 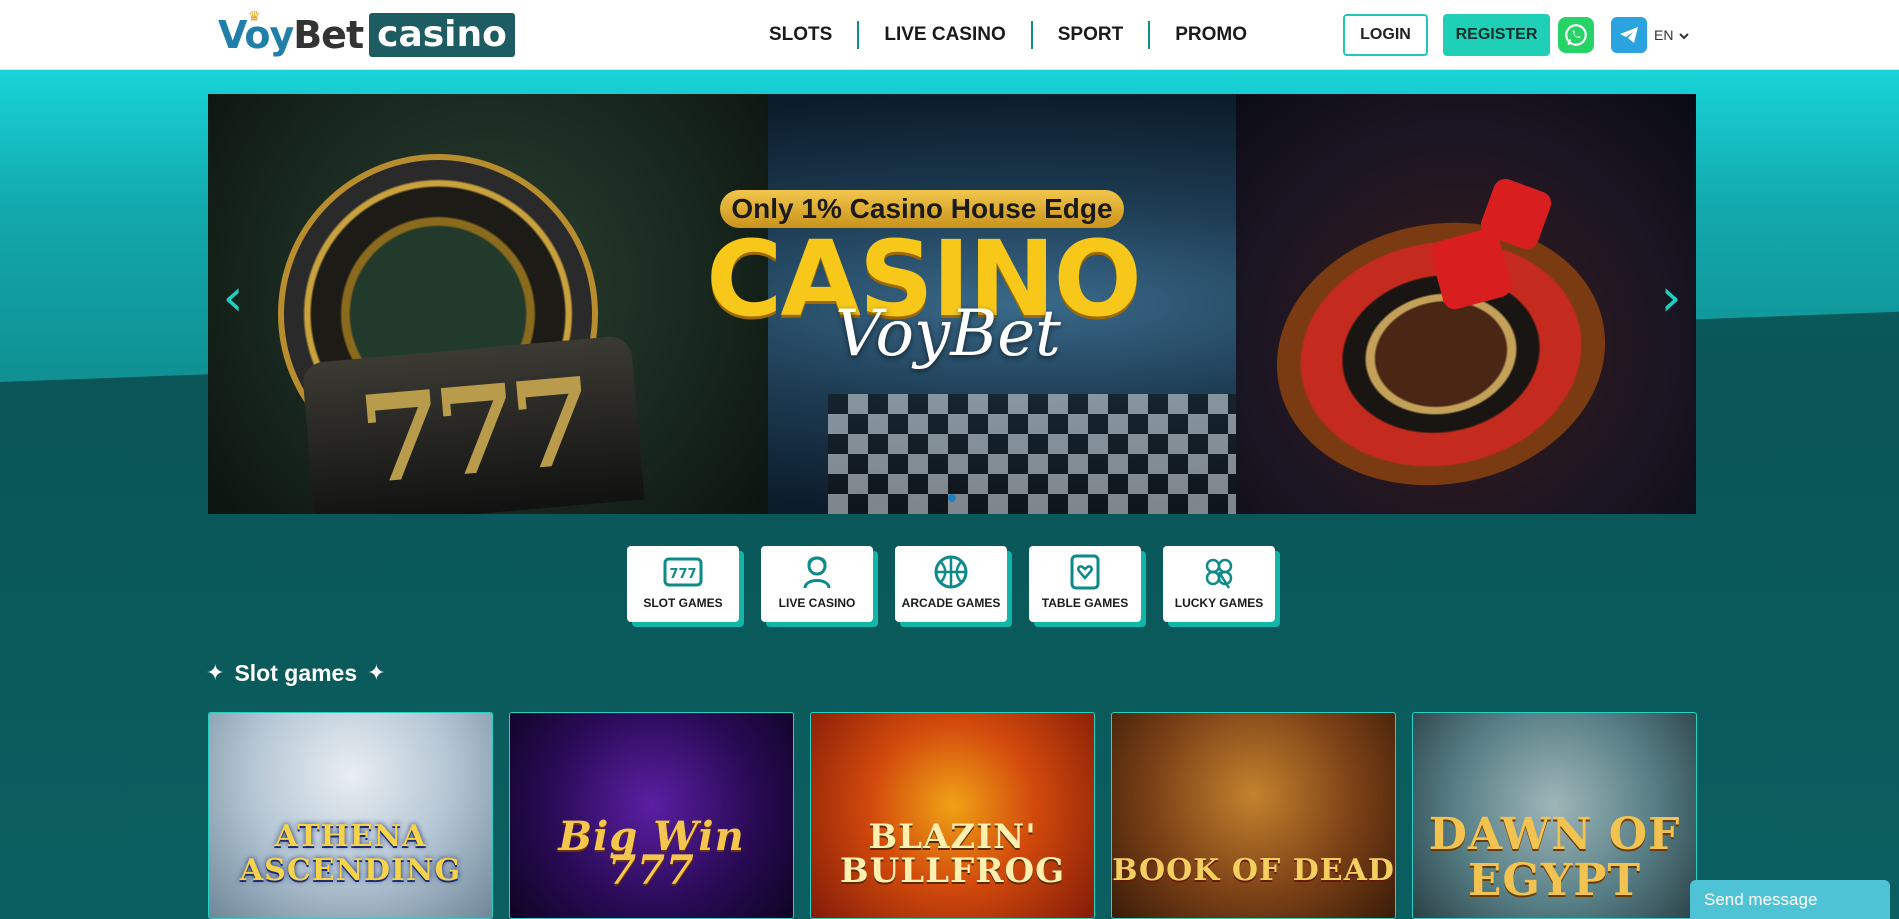 I want to click on chevron-down-icon, so click(x=1684, y=35).